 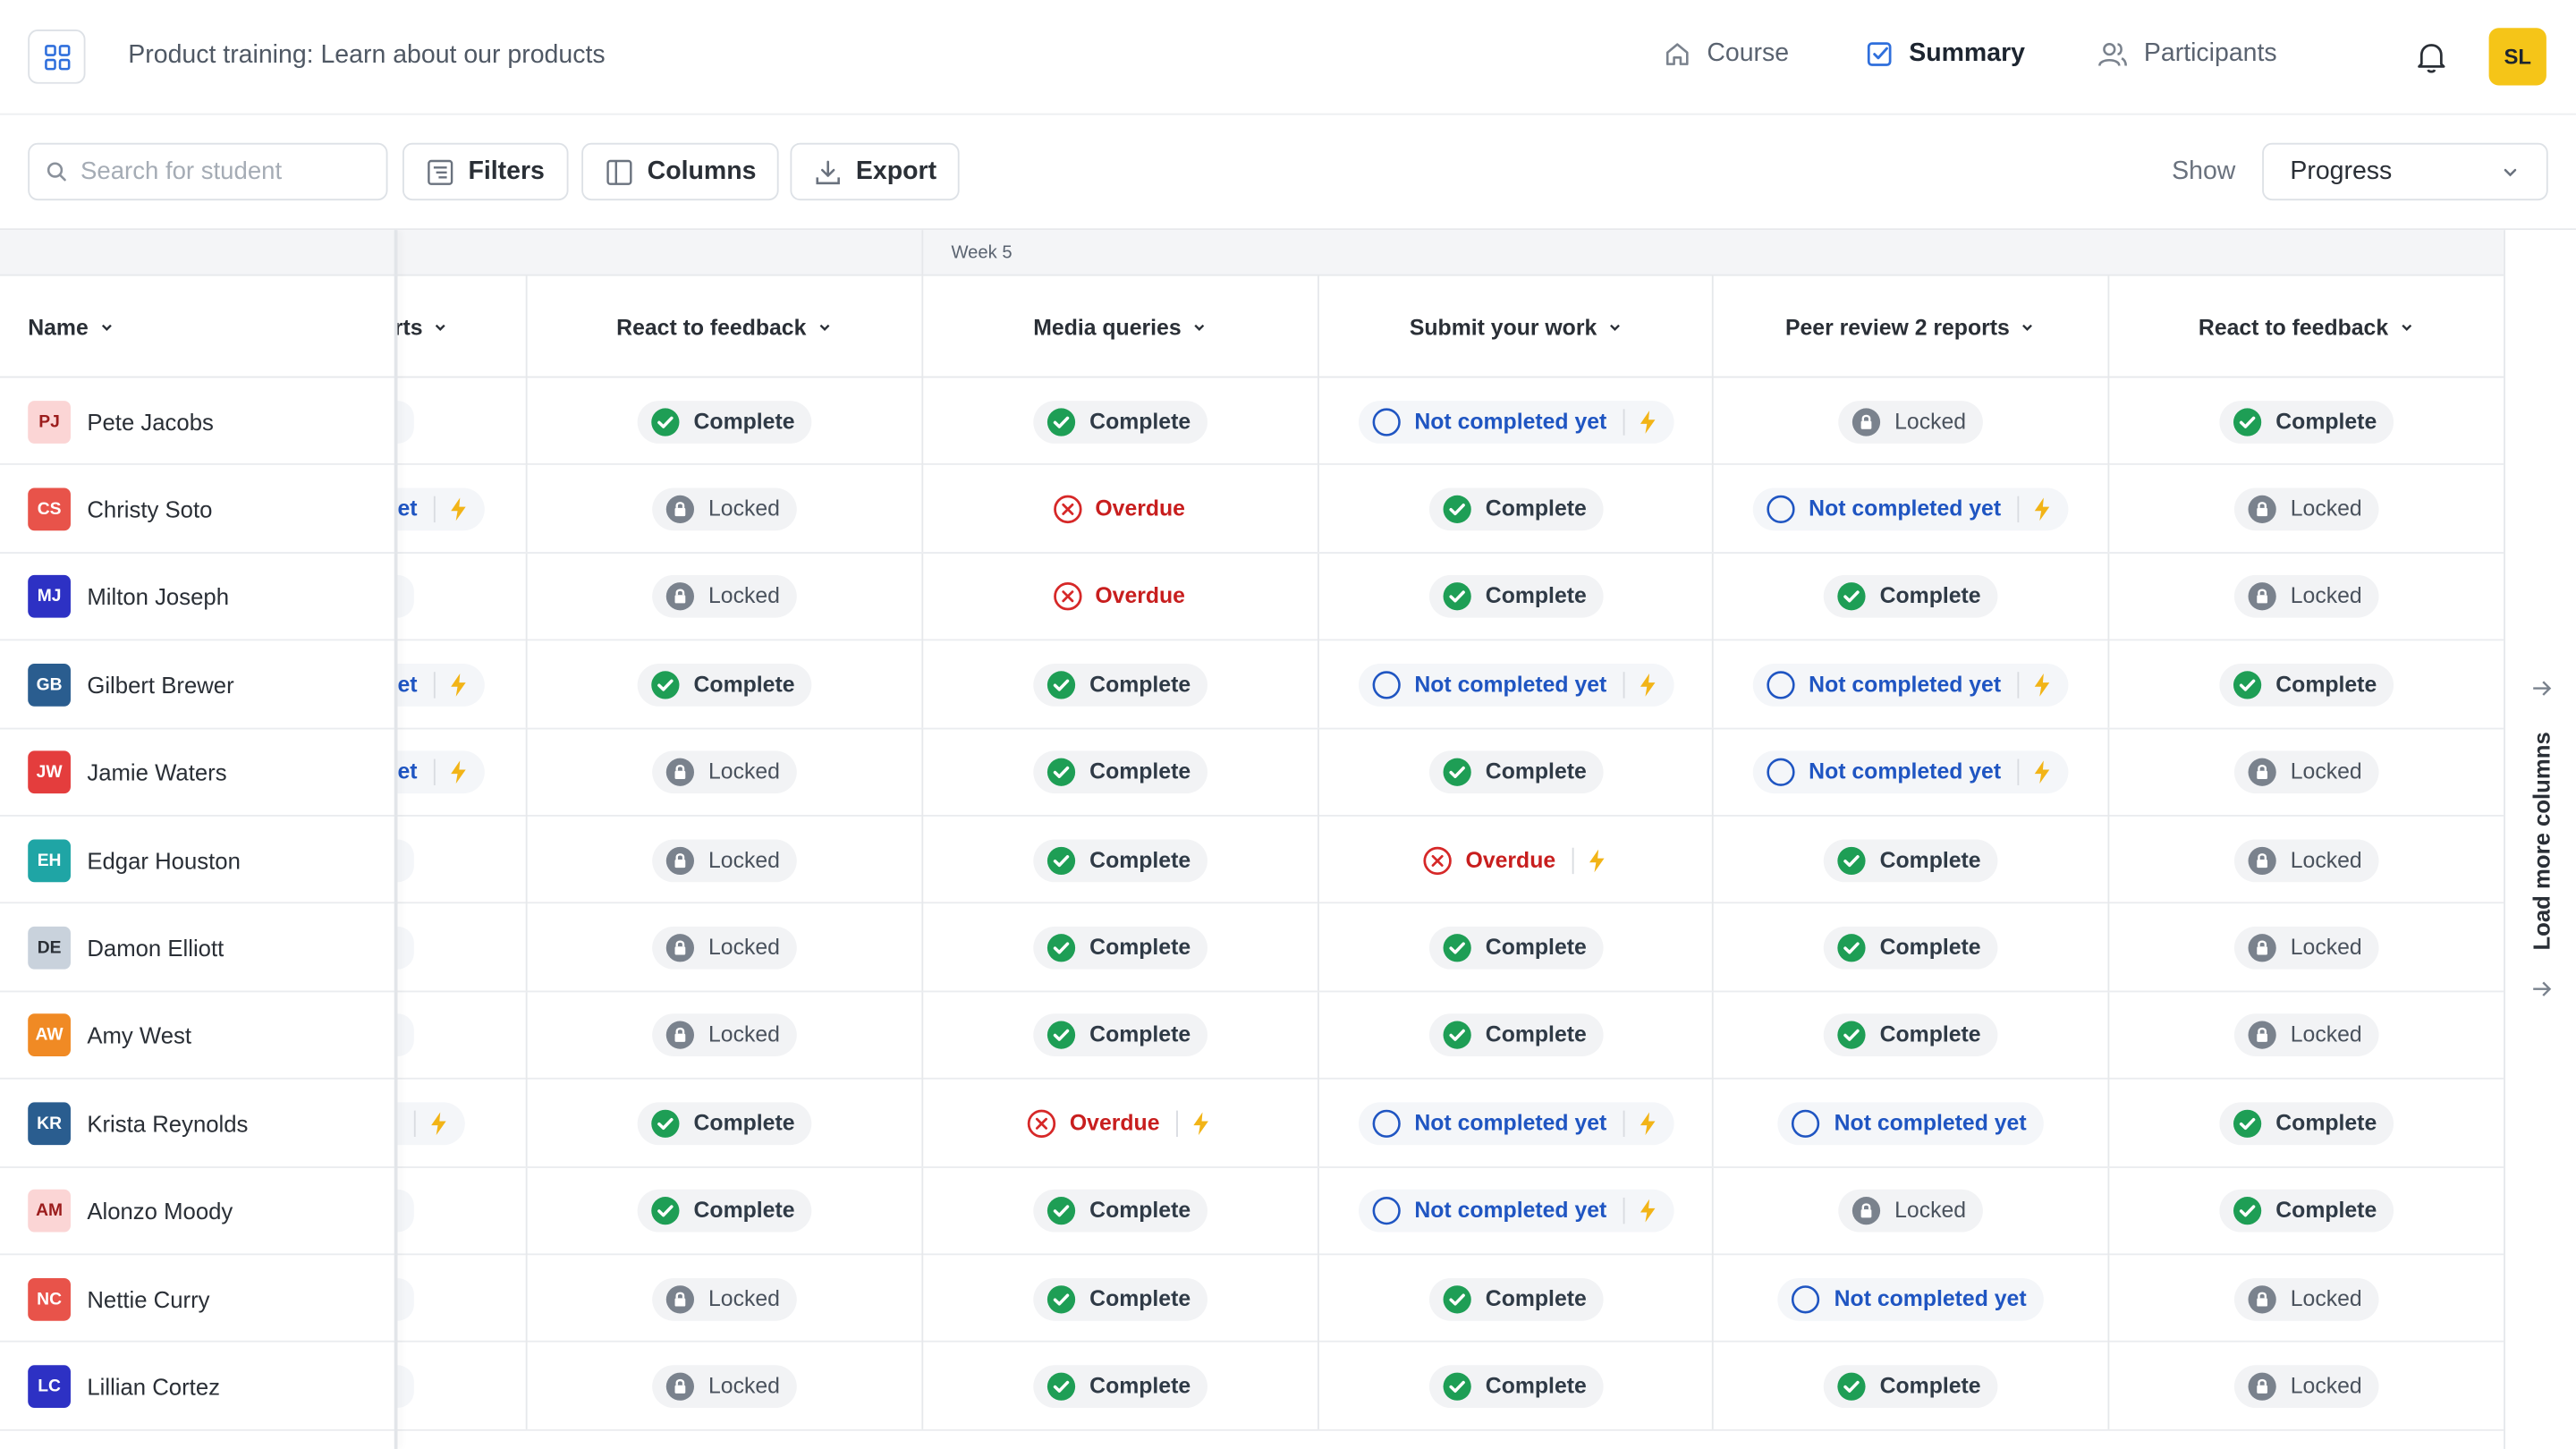 What do you see at coordinates (2517, 57) in the screenshot?
I see `user-avatar: SL` at bounding box center [2517, 57].